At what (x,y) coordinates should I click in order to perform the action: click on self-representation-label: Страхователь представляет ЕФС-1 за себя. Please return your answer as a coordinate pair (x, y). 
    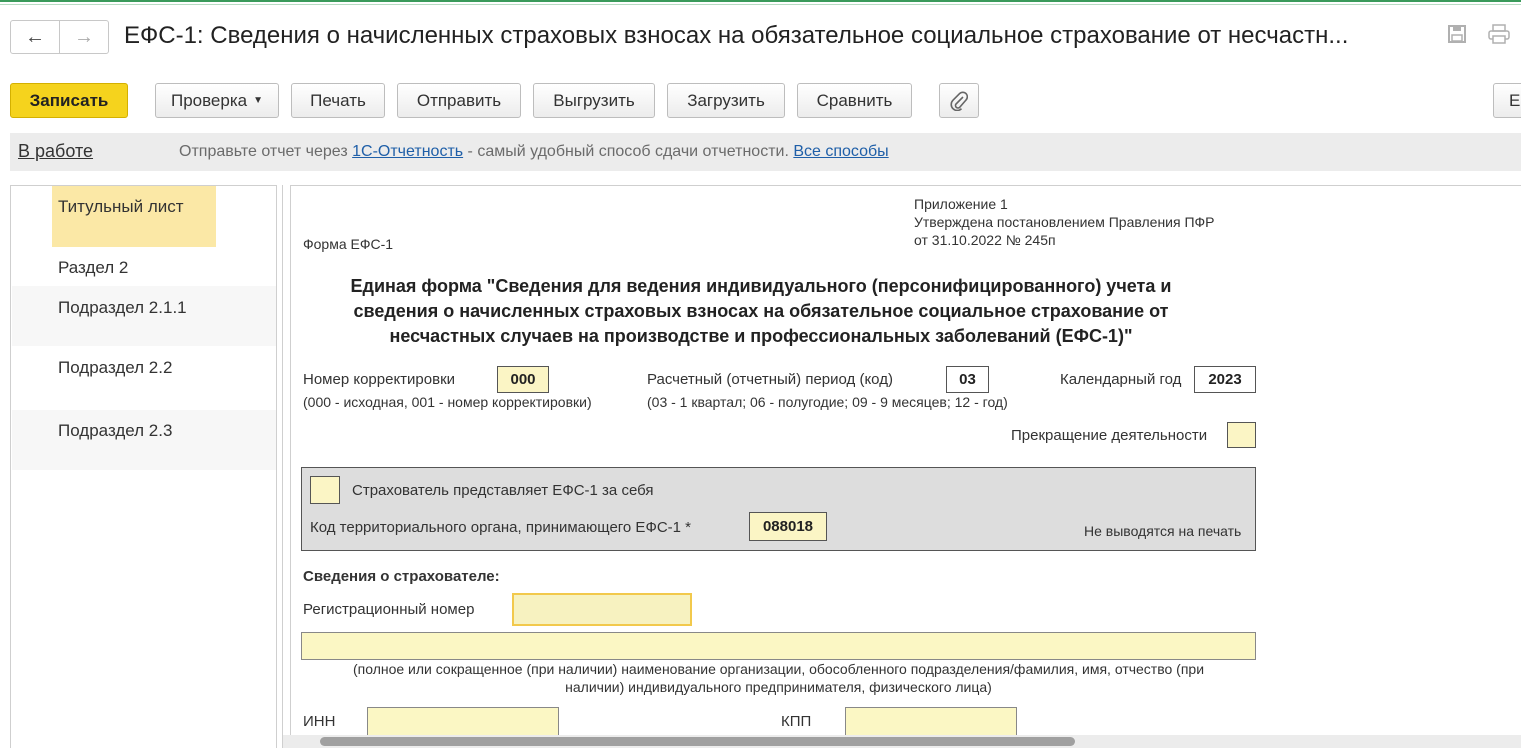
    Looking at the image, I should click on (503, 490).